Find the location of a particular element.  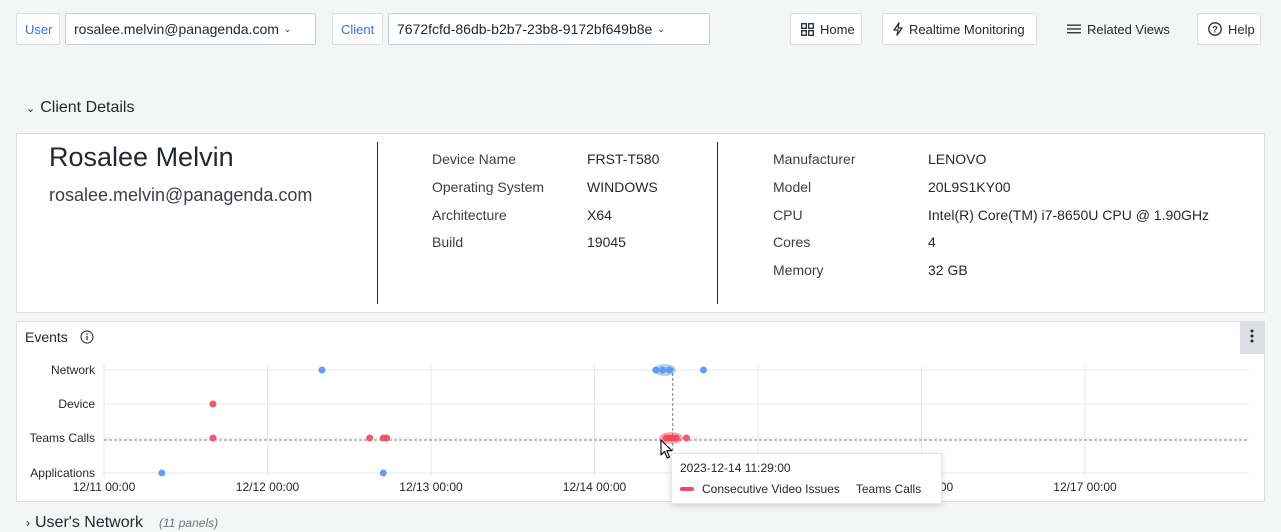

related-views-button: Related Views is located at coordinates (1118, 29).